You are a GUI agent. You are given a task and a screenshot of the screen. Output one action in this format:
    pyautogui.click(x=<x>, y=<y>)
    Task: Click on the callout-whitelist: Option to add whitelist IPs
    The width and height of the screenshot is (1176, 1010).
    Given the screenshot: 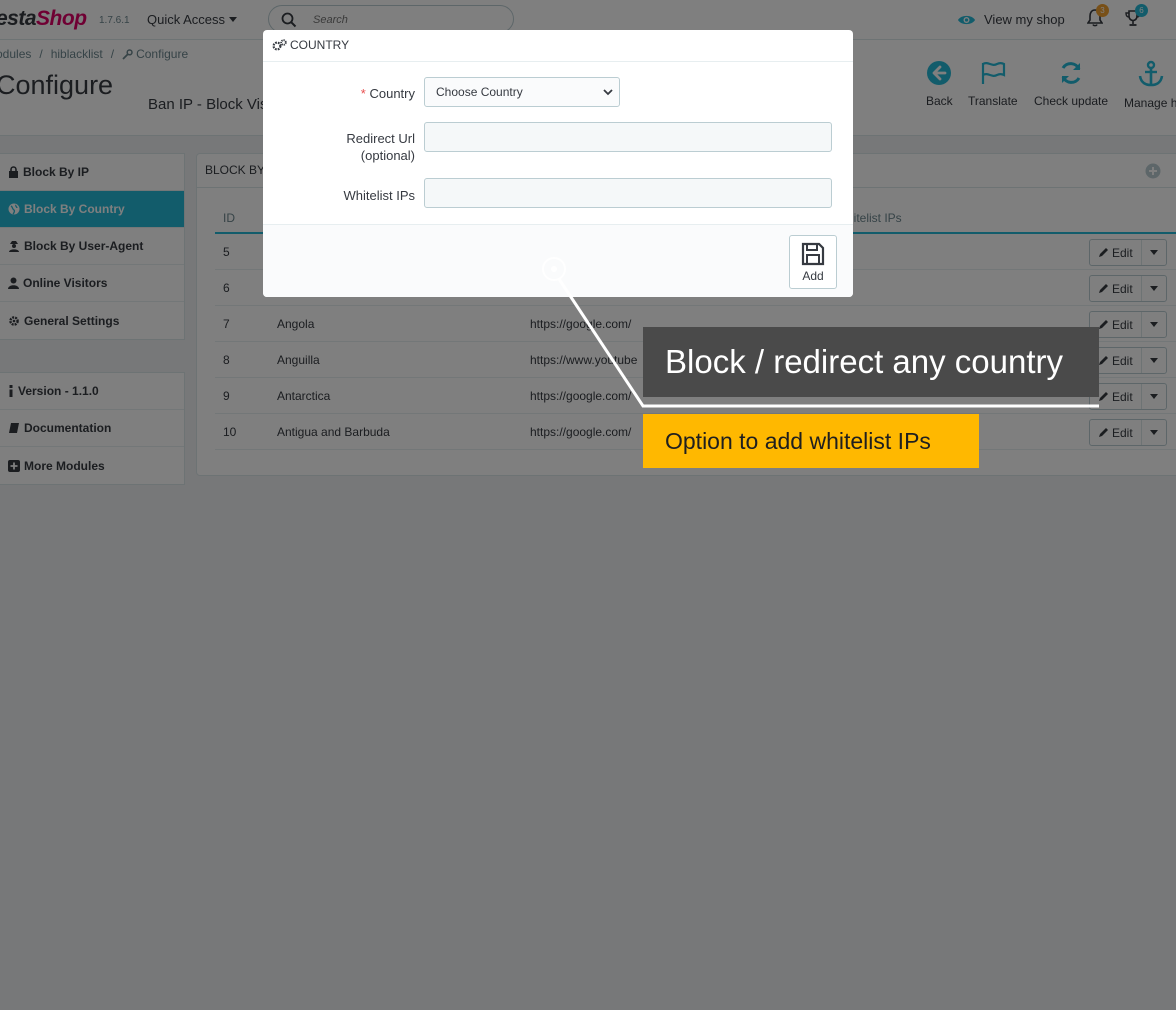 What is the action you would take?
    pyautogui.click(x=811, y=441)
    